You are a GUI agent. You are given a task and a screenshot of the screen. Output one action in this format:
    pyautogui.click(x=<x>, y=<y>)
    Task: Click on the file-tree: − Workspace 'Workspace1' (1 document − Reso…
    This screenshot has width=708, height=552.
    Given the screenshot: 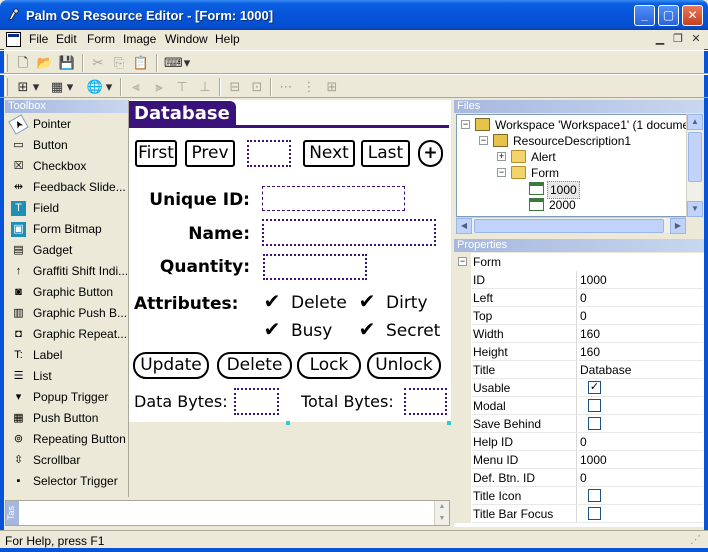 What is the action you would take?
    pyautogui.click(x=572, y=165)
    